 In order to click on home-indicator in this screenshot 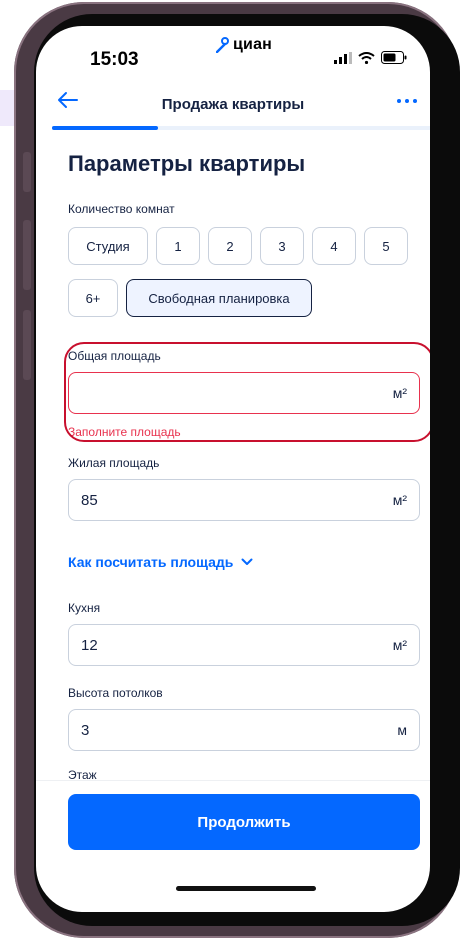, I will do `click(246, 888)`.